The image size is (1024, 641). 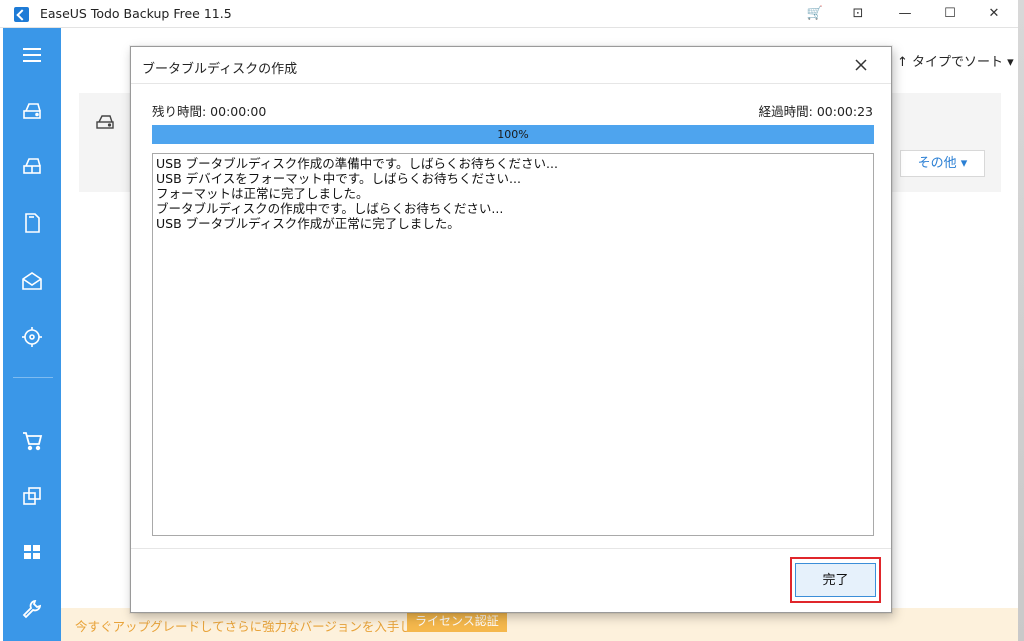 I want to click on title-bar: EaseUS Todo Backup Free 11.5 🛒 ⊡ — ☐ ✕, so click(x=509, y=14).